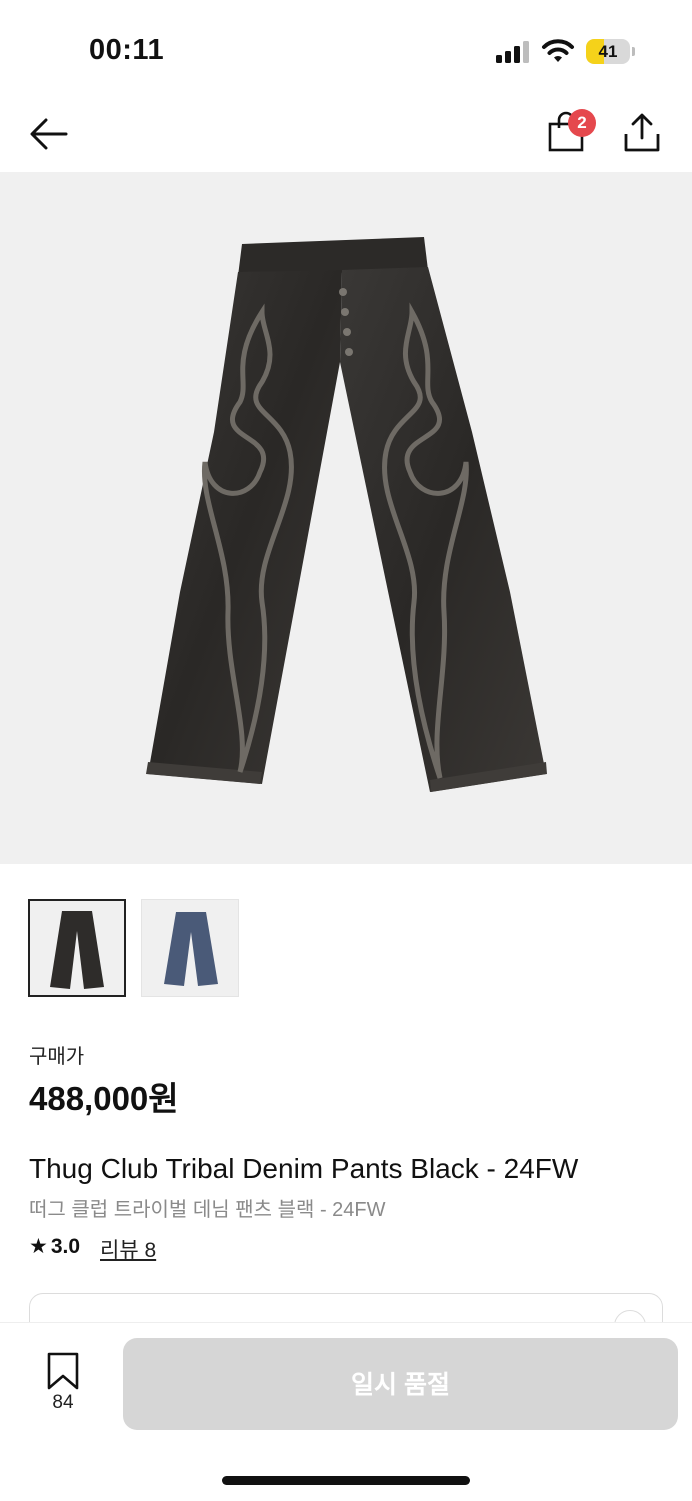 The width and height of the screenshot is (692, 1501). What do you see at coordinates (63, 1371) in the screenshot?
I see `bookmark-icon` at bounding box center [63, 1371].